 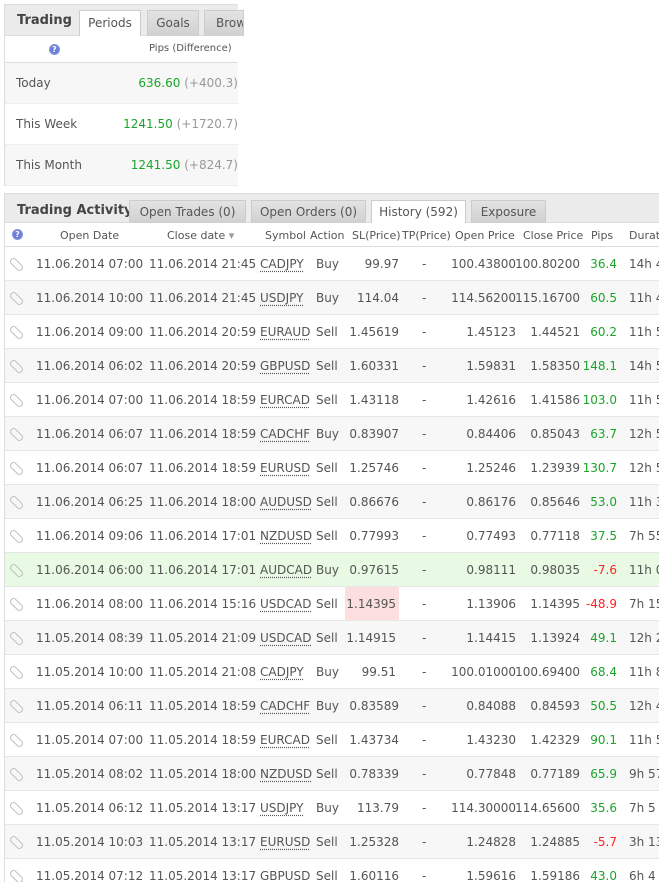 I want to click on sl-price: 114.04, so click(x=378, y=298).